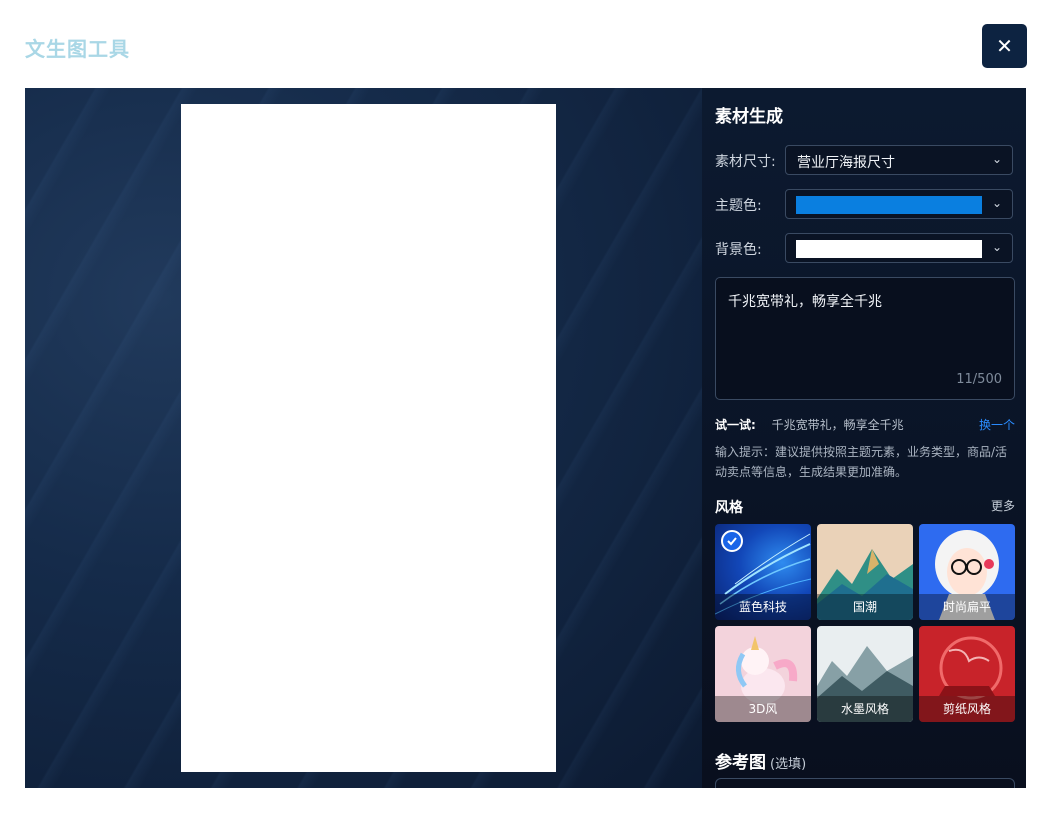  What do you see at coordinates (763, 709) in the screenshot?
I see `style-card-label: 3D风` at bounding box center [763, 709].